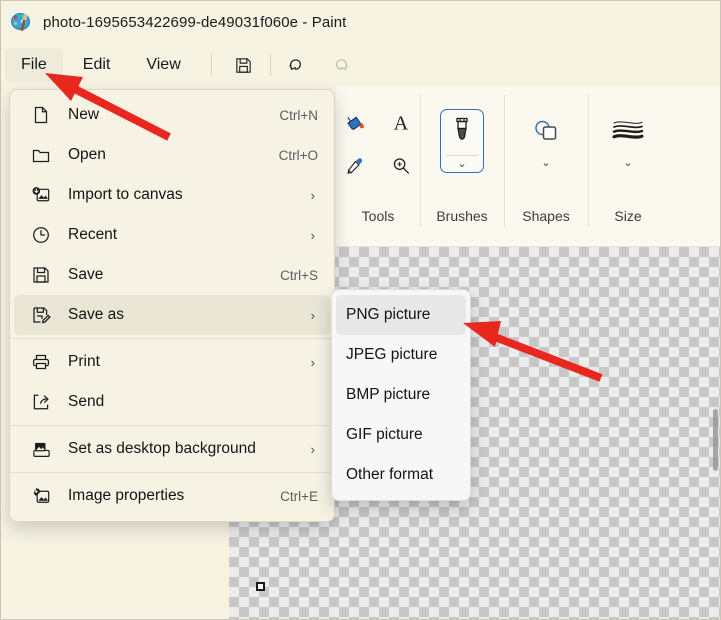 Image resolution: width=721 pixels, height=620 pixels. What do you see at coordinates (546, 216) in the screenshot?
I see `ribbon-group-shapes-label: Shapes` at bounding box center [546, 216].